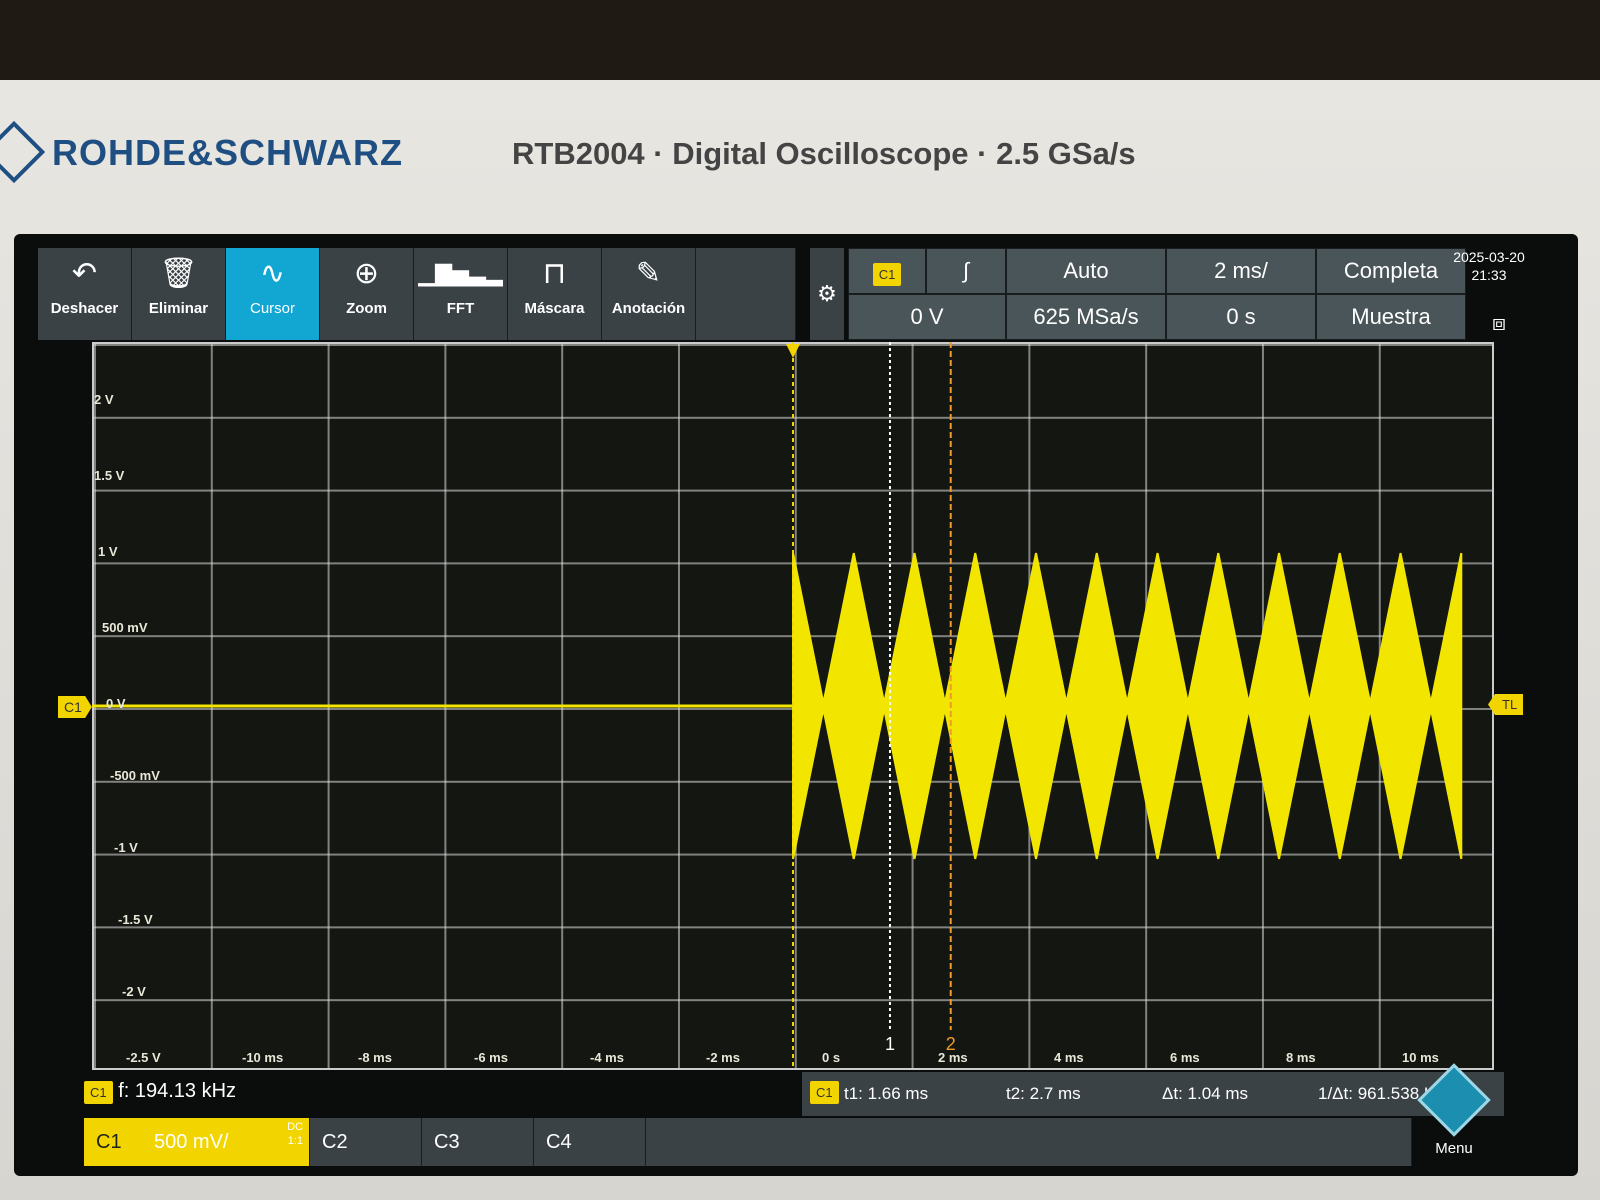 The height and width of the screenshot is (1200, 1600). Describe the element at coordinates (953, 1057) in the screenshot. I see `x-label: 2 ms` at that location.